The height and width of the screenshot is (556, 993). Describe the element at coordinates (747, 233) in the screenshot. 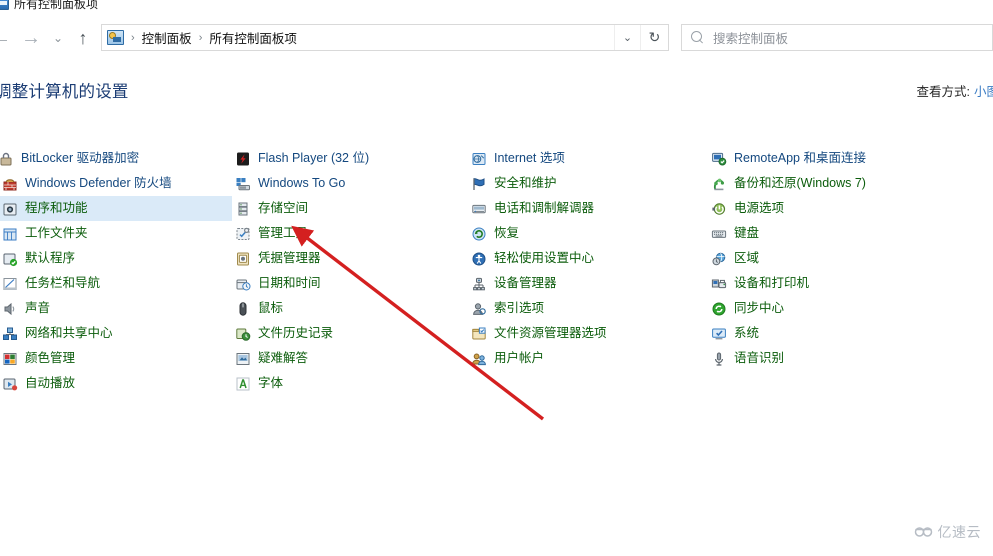

I see `control-panel-item-label: 键盘` at that location.